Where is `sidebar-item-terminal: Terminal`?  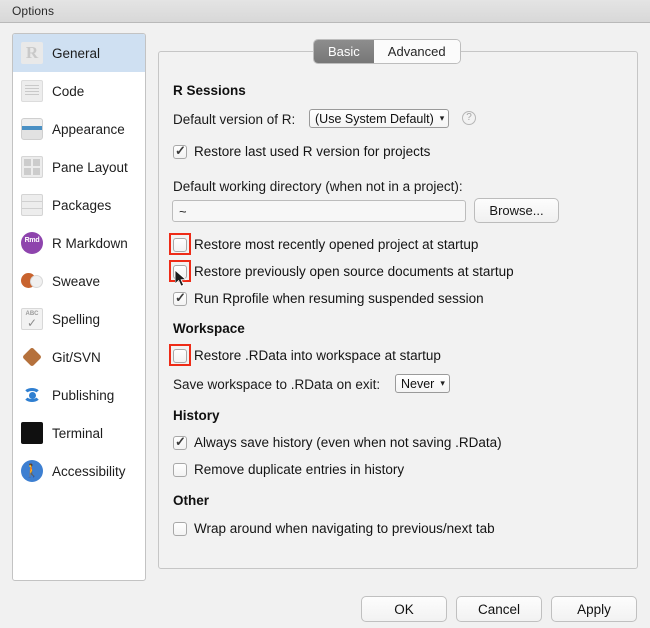
sidebar-item-terminal: Terminal is located at coordinates (79, 433).